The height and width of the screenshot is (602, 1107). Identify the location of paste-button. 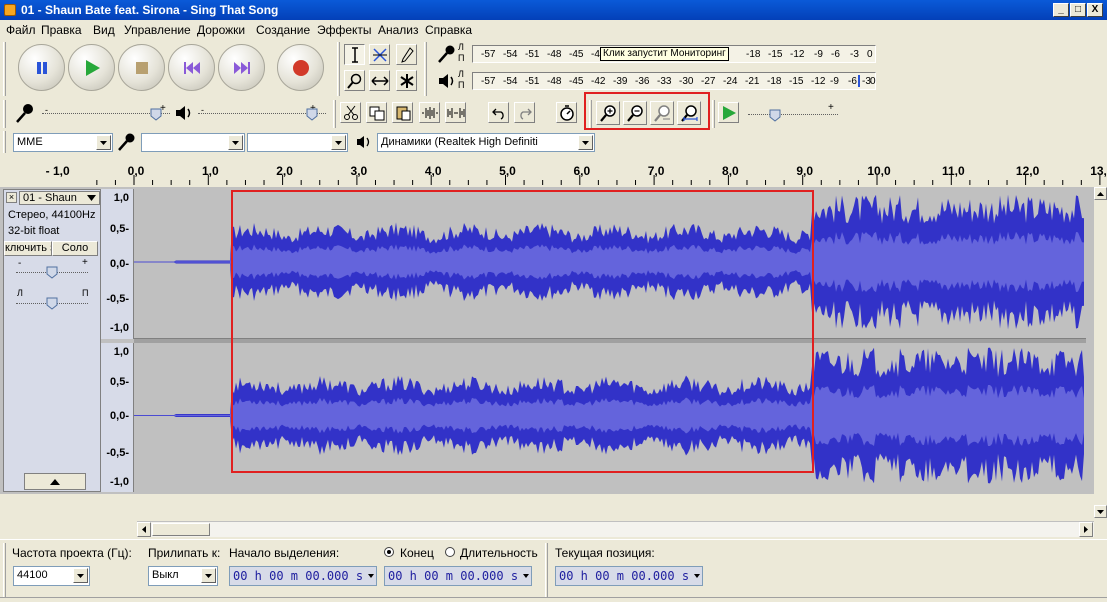
(402, 112).